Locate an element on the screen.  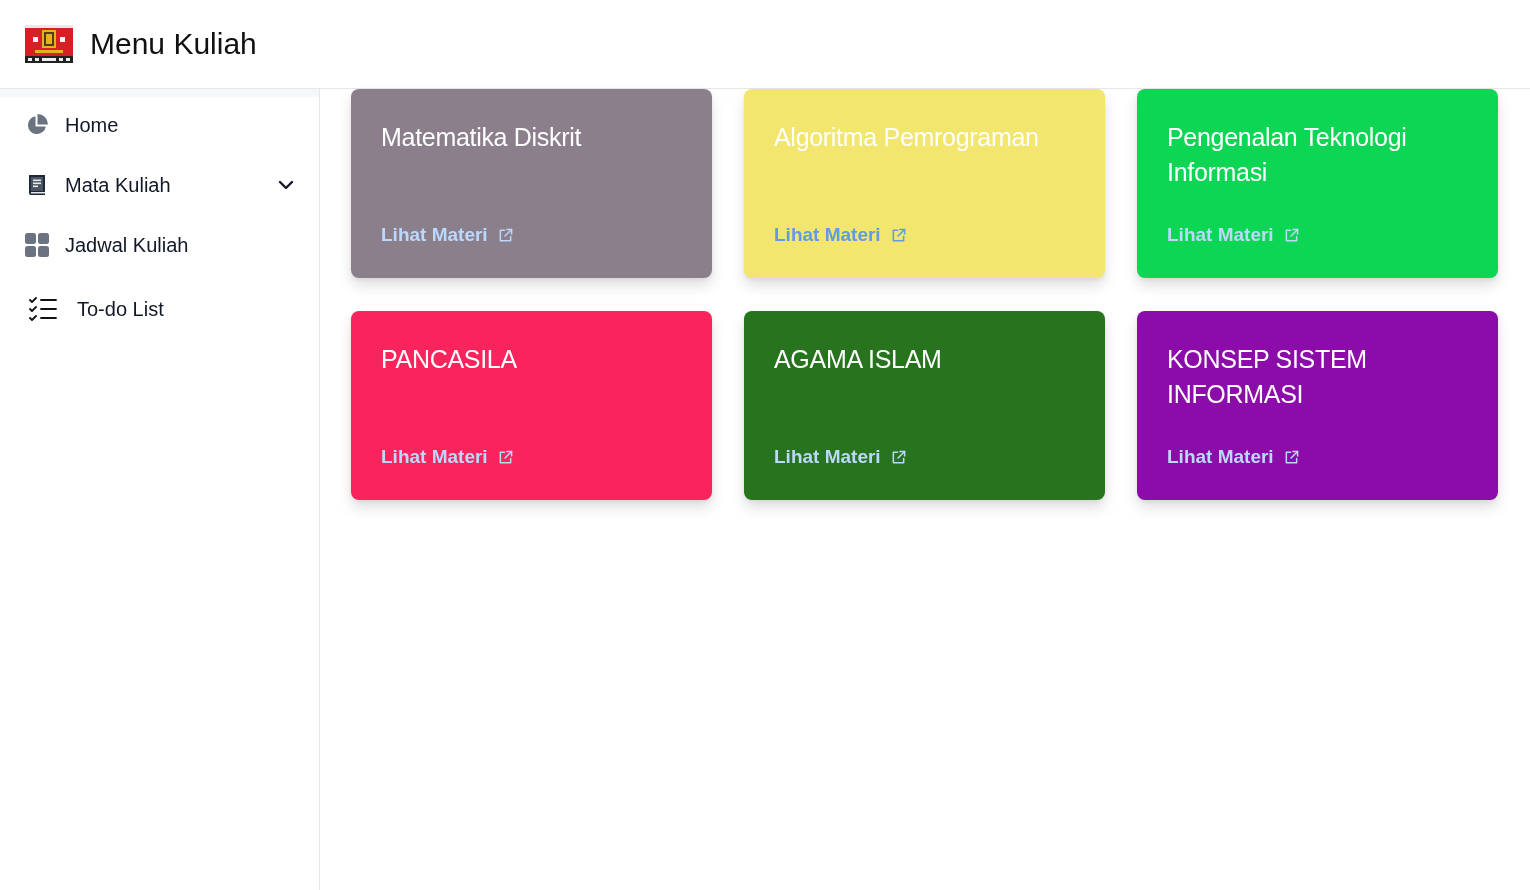
checklist-icon is located at coordinates (43, 309).